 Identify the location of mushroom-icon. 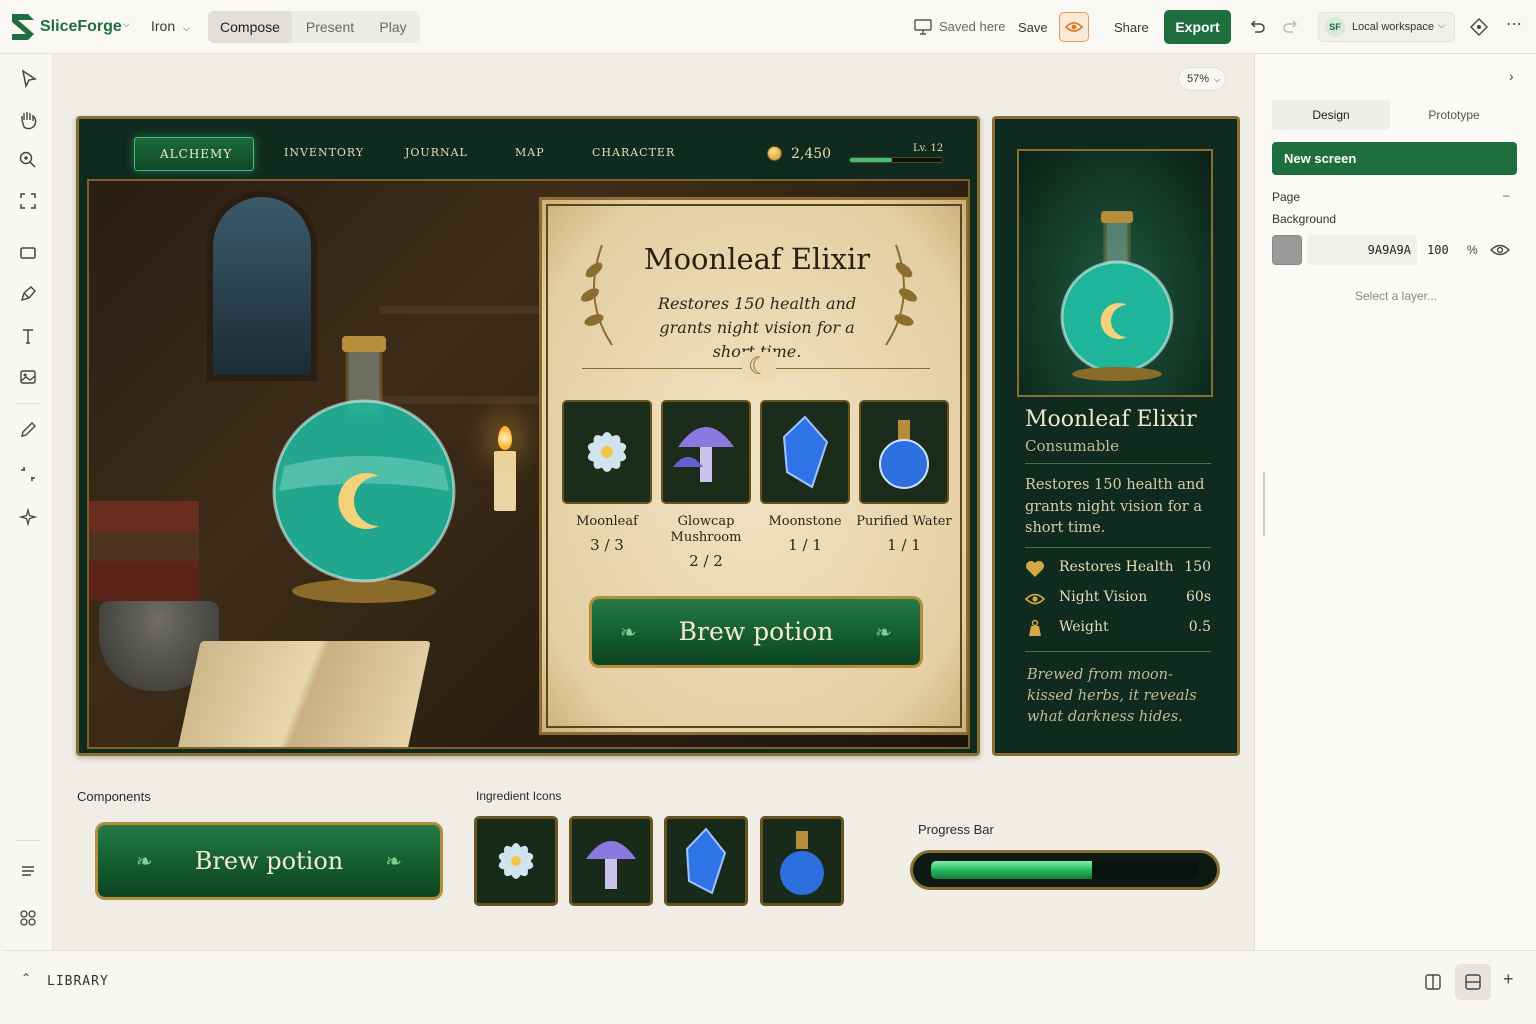
(703, 454).